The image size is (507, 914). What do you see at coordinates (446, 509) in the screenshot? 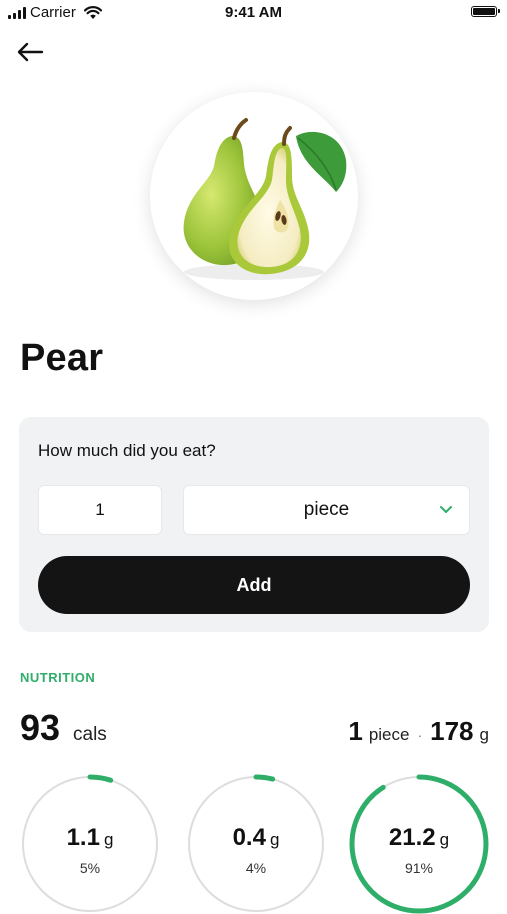
I see `chevron-down-icon` at bounding box center [446, 509].